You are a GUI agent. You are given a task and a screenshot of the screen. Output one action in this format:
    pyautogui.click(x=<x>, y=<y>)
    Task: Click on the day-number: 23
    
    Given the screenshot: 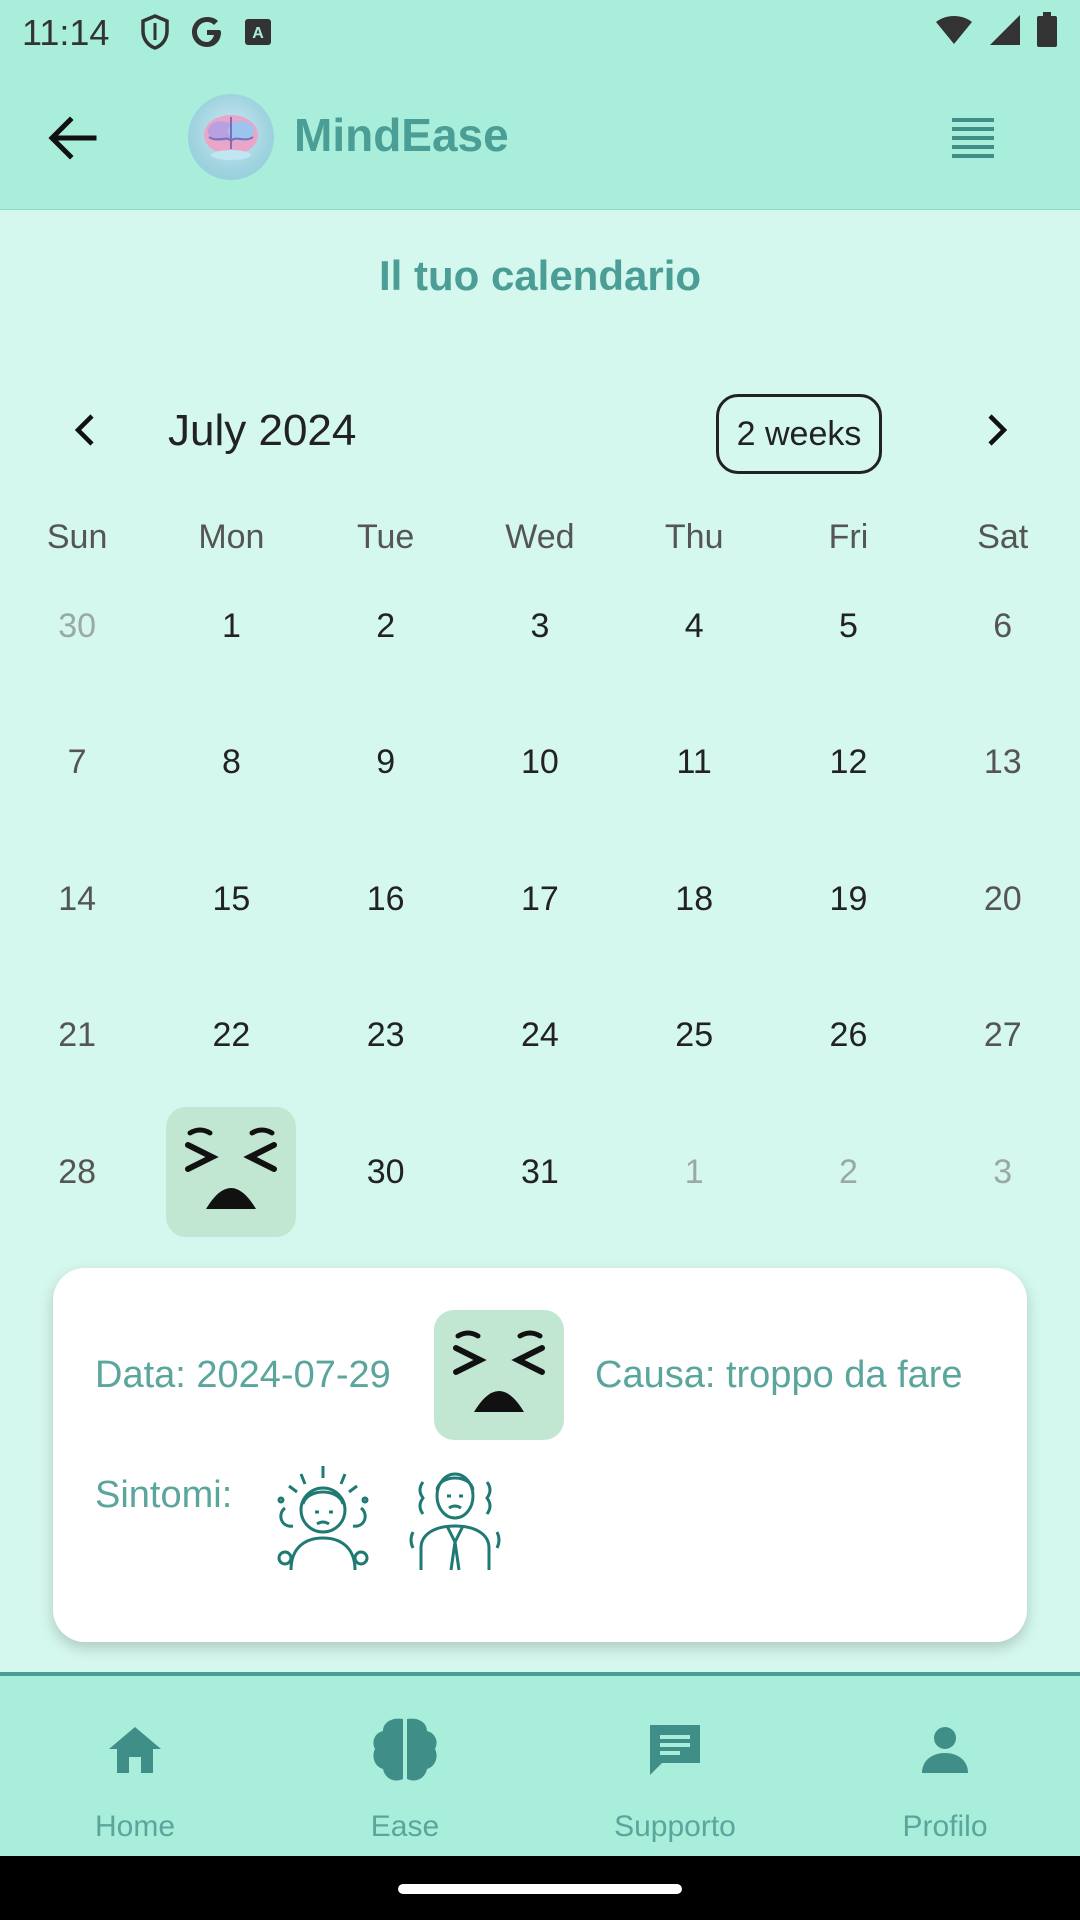 What is the action you would take?
    pyautogui.click(x=385, y=1035)
    